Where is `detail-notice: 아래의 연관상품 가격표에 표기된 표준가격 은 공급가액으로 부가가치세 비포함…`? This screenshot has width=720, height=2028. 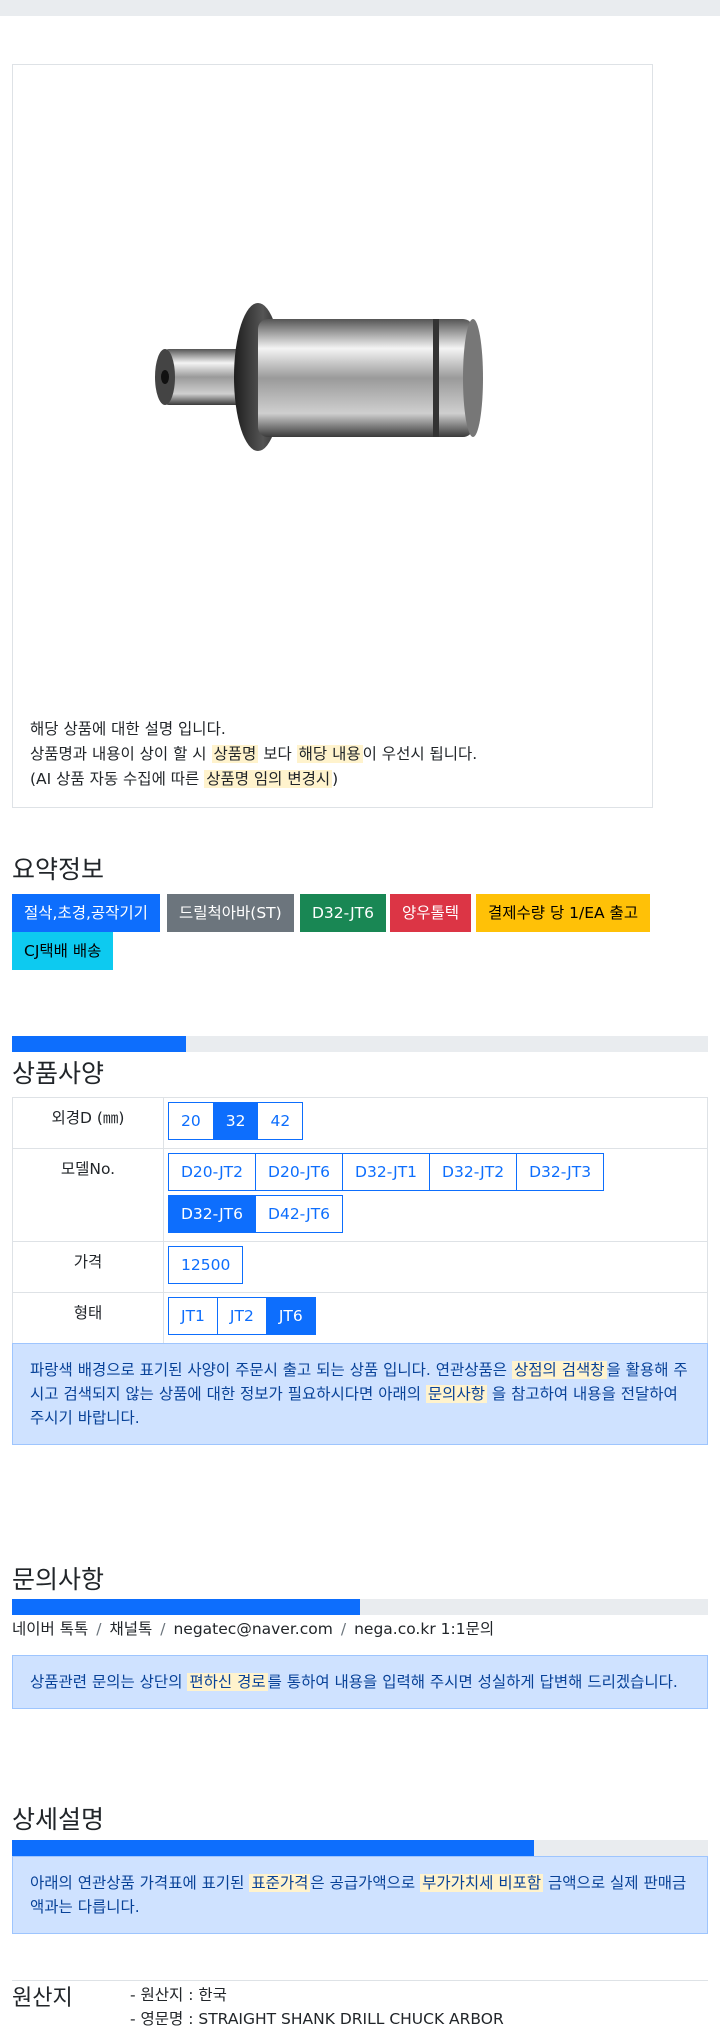 detail-notice: 아래의 연관상품 가격표에 표기된 표준가격 은 공급가액으로 부가가치세 비포함… is located at coordinates (360, 1895).